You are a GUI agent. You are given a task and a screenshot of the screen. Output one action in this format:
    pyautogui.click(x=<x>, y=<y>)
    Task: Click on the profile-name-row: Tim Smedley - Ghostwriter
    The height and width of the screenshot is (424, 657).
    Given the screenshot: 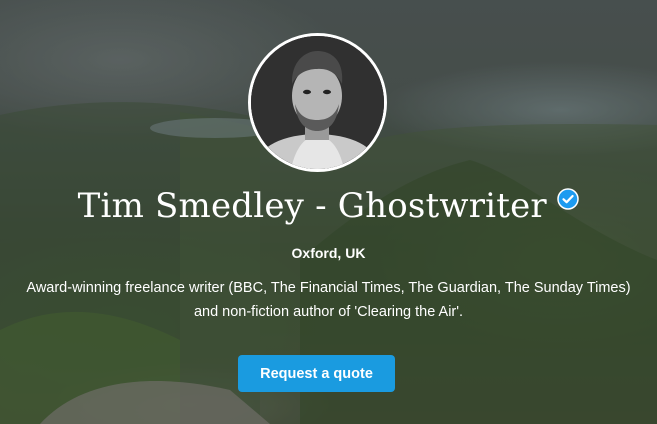 What is the action you would take?
    pyautogui.click(x=328, y=206)
    